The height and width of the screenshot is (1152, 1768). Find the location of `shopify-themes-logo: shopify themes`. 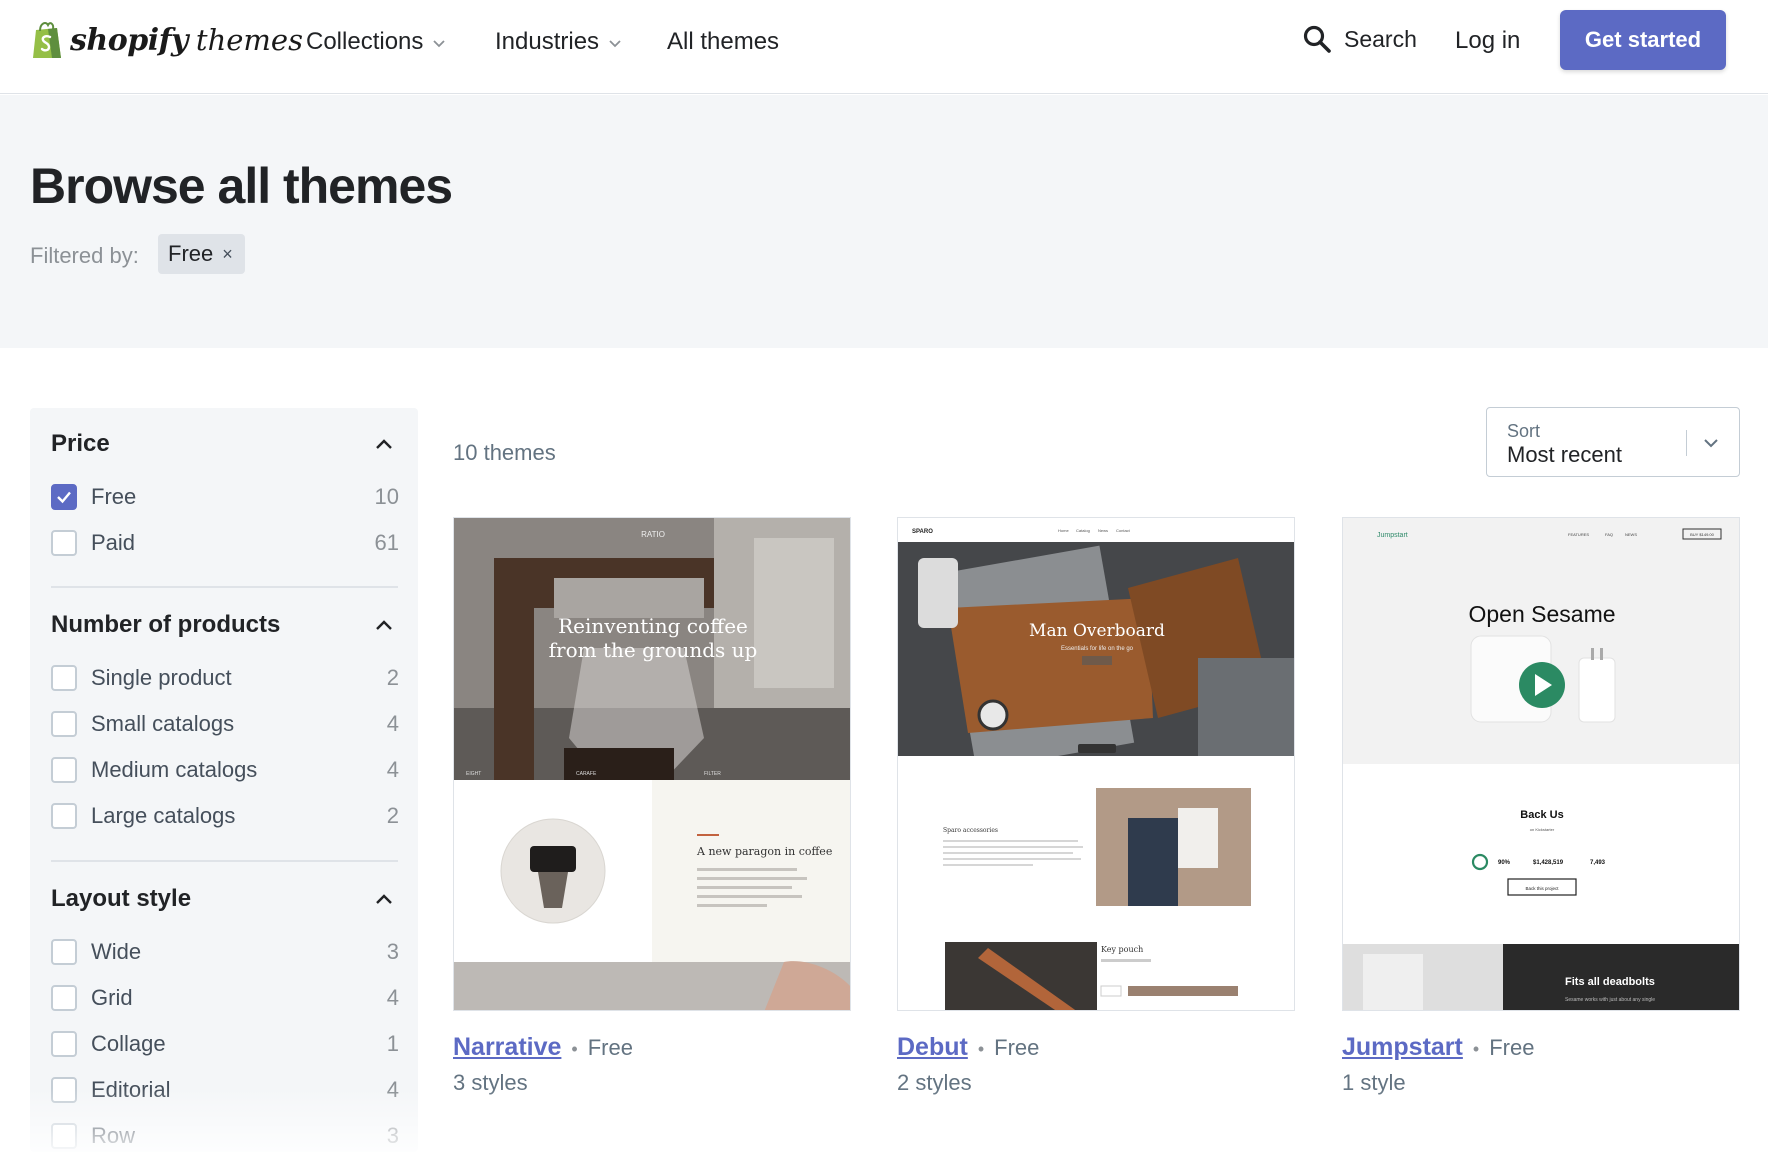

shopify-themes-logo: shopify themes is located at coordinates (166, 40).